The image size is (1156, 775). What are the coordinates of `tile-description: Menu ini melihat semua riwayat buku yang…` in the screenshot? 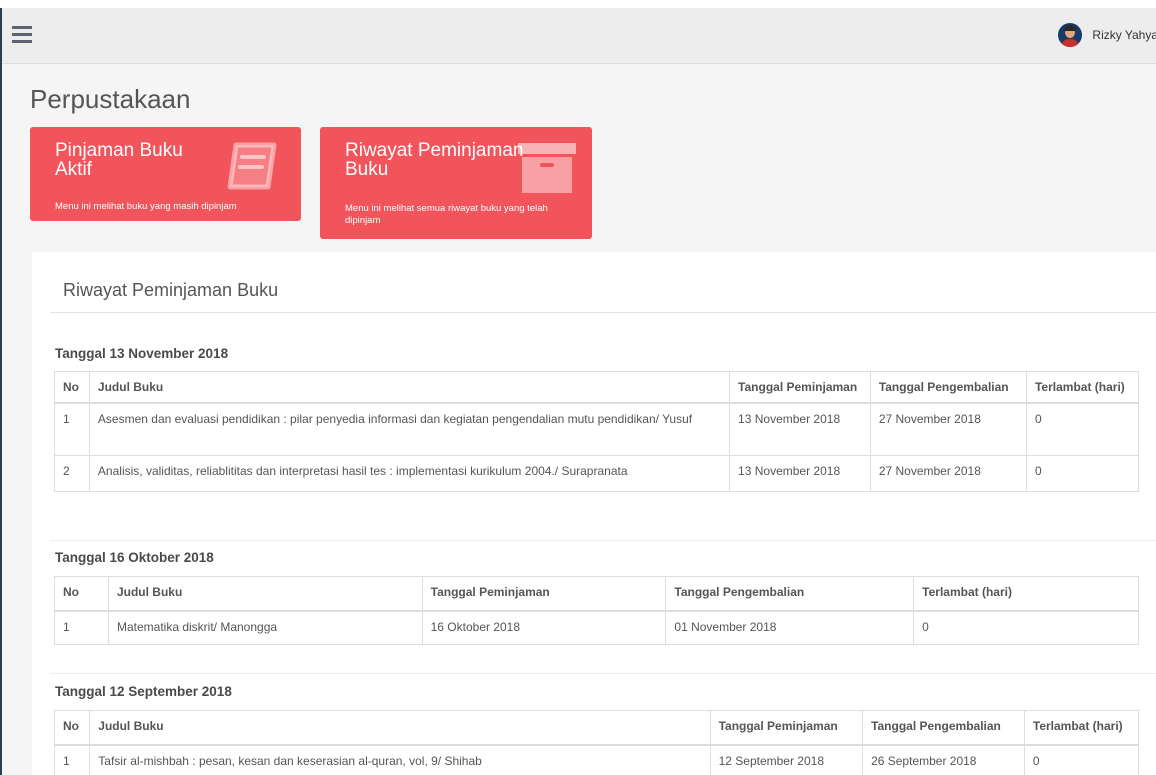 It's located at (446, 214).